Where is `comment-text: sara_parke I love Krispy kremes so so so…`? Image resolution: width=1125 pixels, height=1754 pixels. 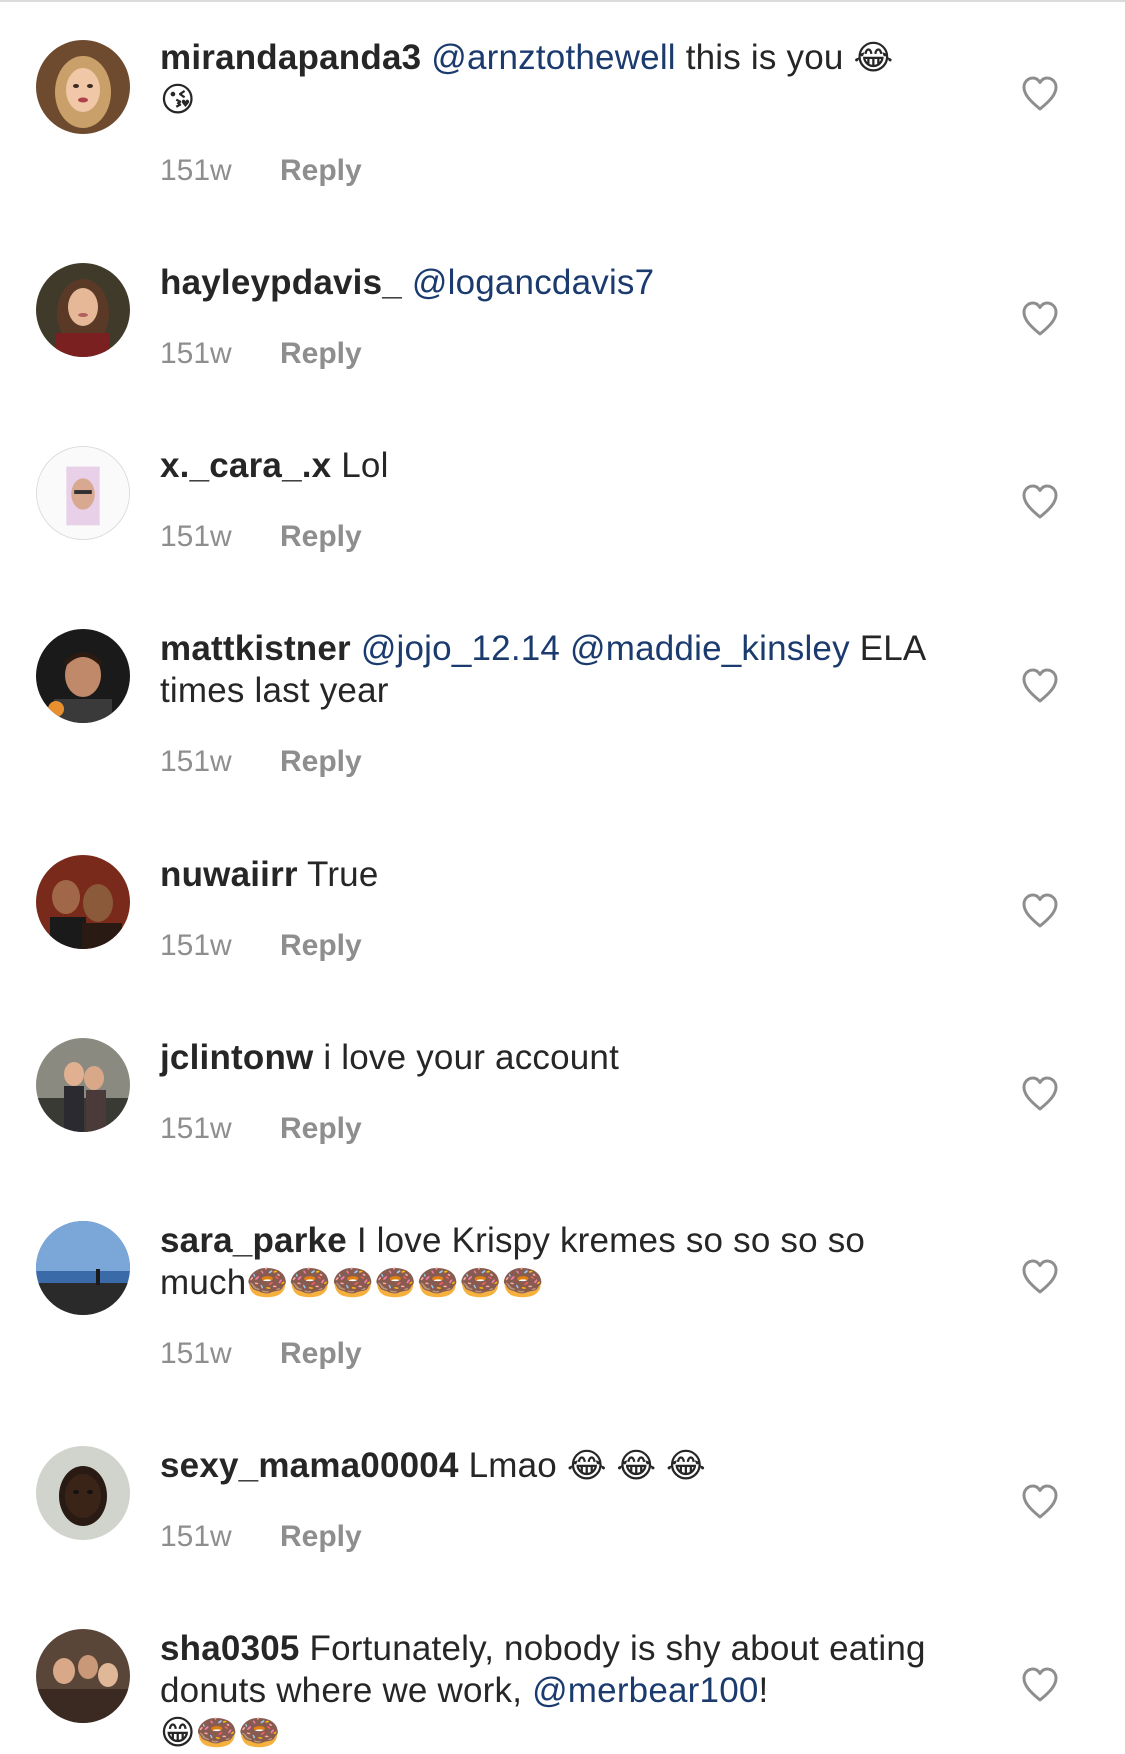
comment-text: sara_parke I love Krispy kremes so so so… is located at coordinates (560, 1262).